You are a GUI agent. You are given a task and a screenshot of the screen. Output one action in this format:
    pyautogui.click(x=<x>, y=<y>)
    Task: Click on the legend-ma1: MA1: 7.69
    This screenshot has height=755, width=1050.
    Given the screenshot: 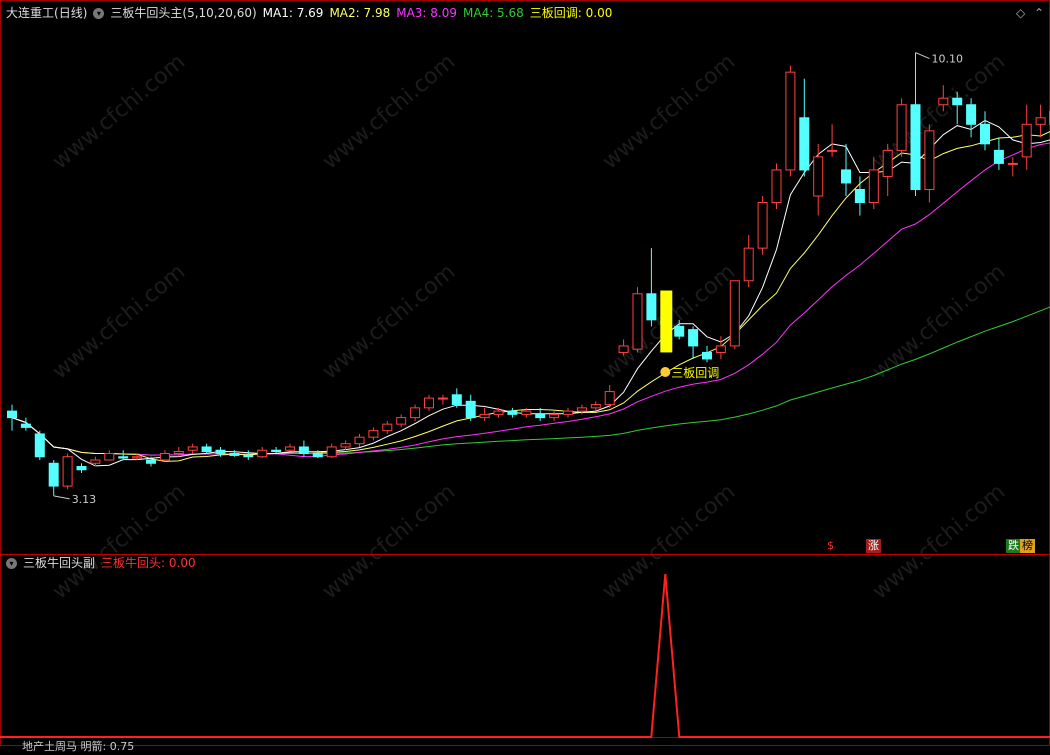 What is the action you would take?
    pyautogui.click(x=293, y=13)
    